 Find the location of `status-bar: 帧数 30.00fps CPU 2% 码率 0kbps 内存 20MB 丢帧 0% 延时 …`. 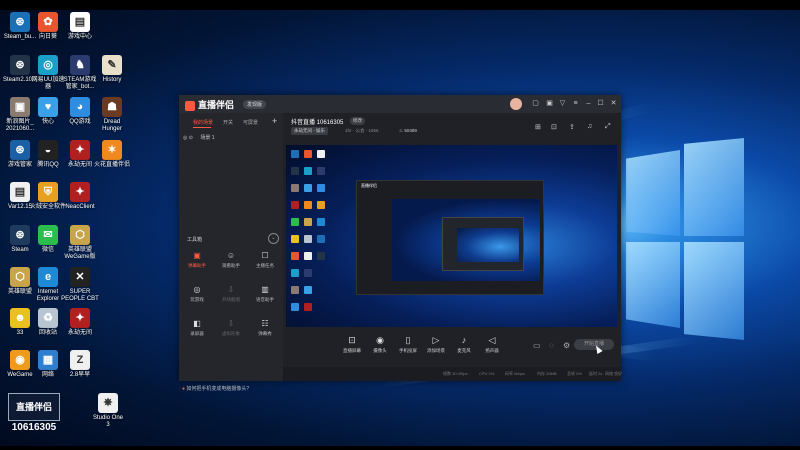

status-bar: 帧数 30.00fps CPU 2% 码率 0kbps 内存 20MB 丢帧 0% 延时 … is located at coordinates (452, 374).